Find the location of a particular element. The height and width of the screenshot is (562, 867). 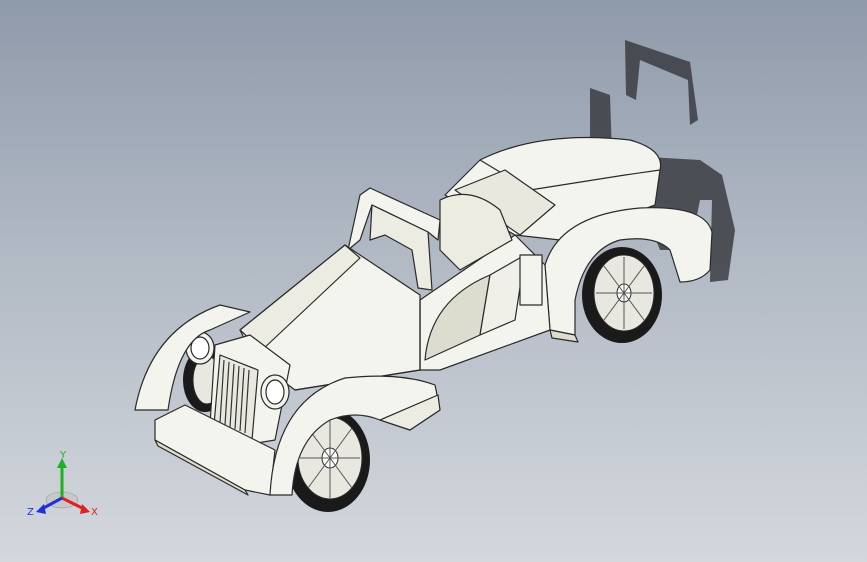

z-axis-label: Z is located at coordinates (30, 512).